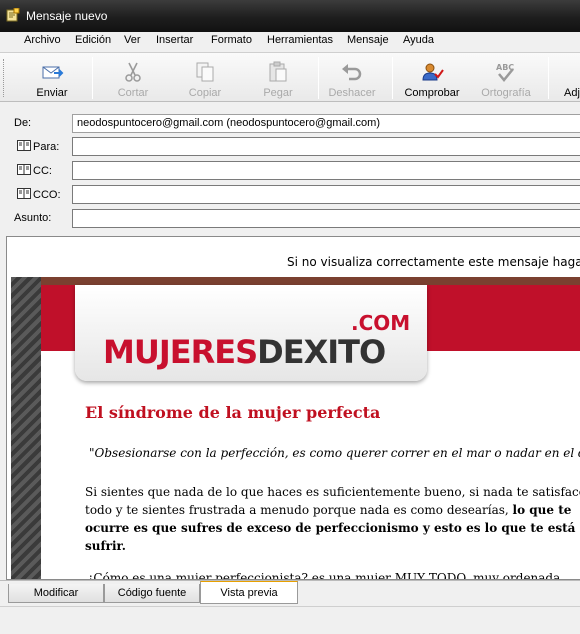 This screenshot has width=580, height=634. Describe the element at coordinates (418, 40) in the screenshot. I see `menu-ayuda: Ayuda` at that location.